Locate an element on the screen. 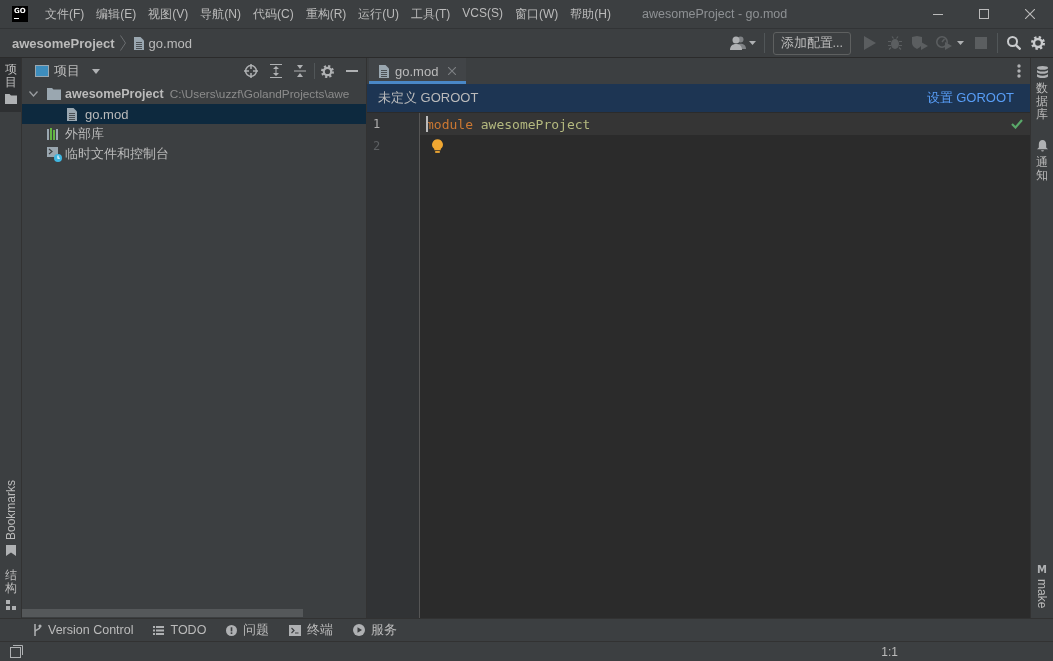 The image size is (1053, 661). bell-icon is located at coordinates (1042, 145).